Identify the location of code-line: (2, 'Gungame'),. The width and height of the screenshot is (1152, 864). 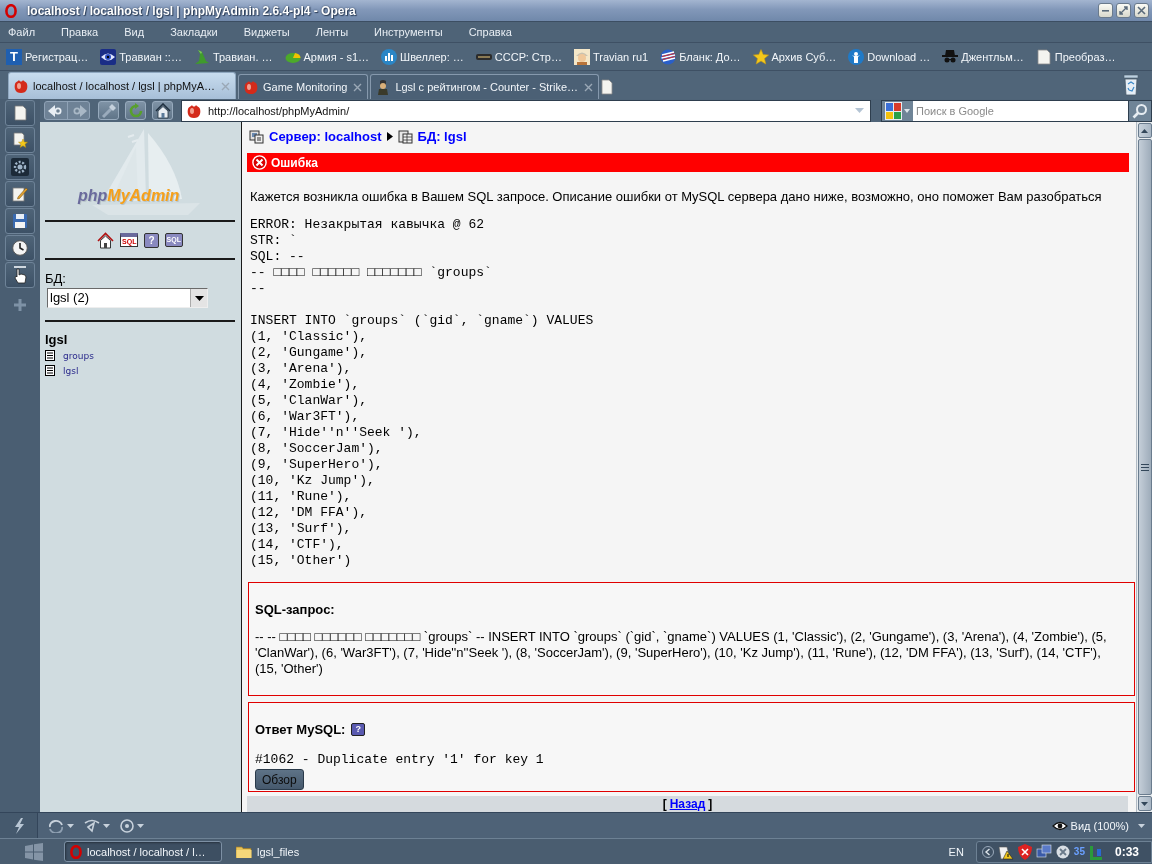
(309, 353).